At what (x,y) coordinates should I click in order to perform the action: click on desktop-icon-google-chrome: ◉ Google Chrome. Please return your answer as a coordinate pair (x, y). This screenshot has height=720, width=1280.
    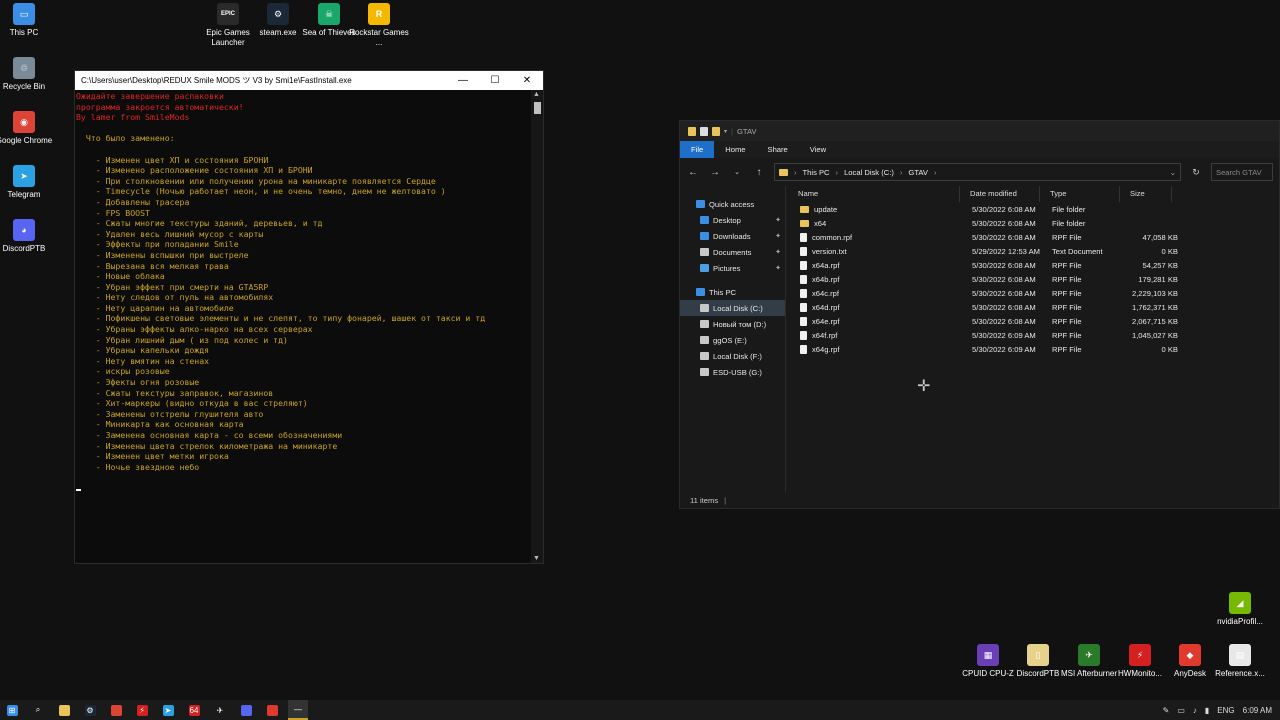
    Looking at the image, I should click on (28, 128).